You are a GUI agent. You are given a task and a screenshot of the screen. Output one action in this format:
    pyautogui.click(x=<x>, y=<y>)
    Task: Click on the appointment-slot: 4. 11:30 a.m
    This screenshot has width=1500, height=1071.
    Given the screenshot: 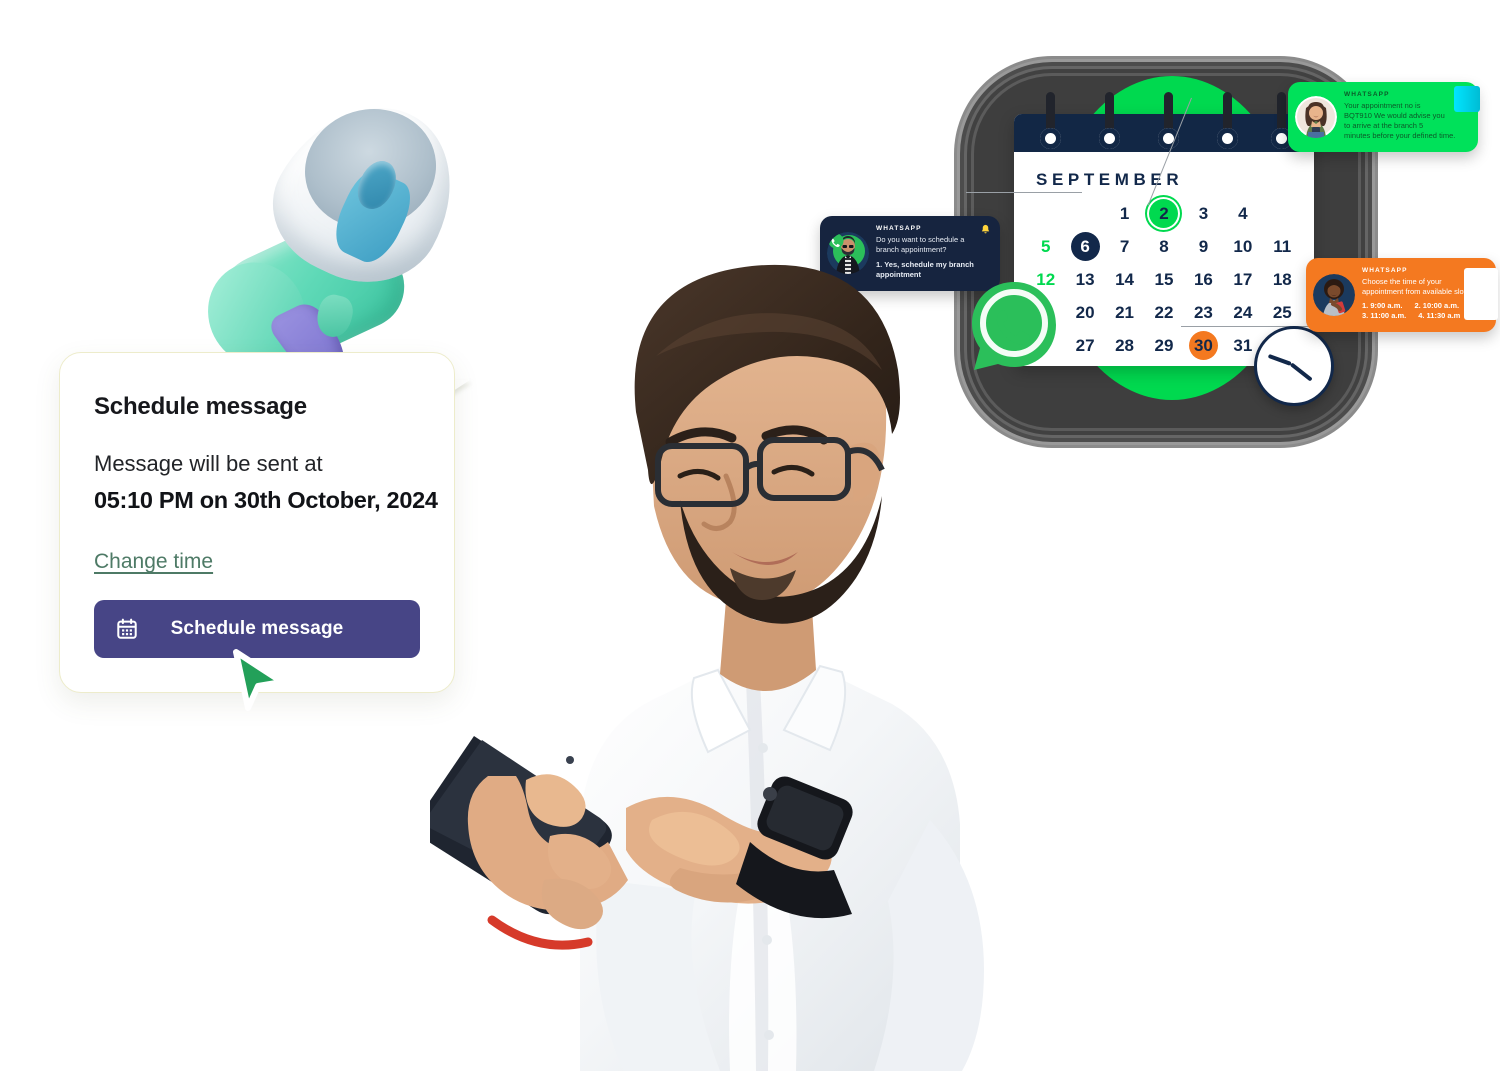 What is the action you would take?
    pyautogui.click(x=1439, y=316)
    